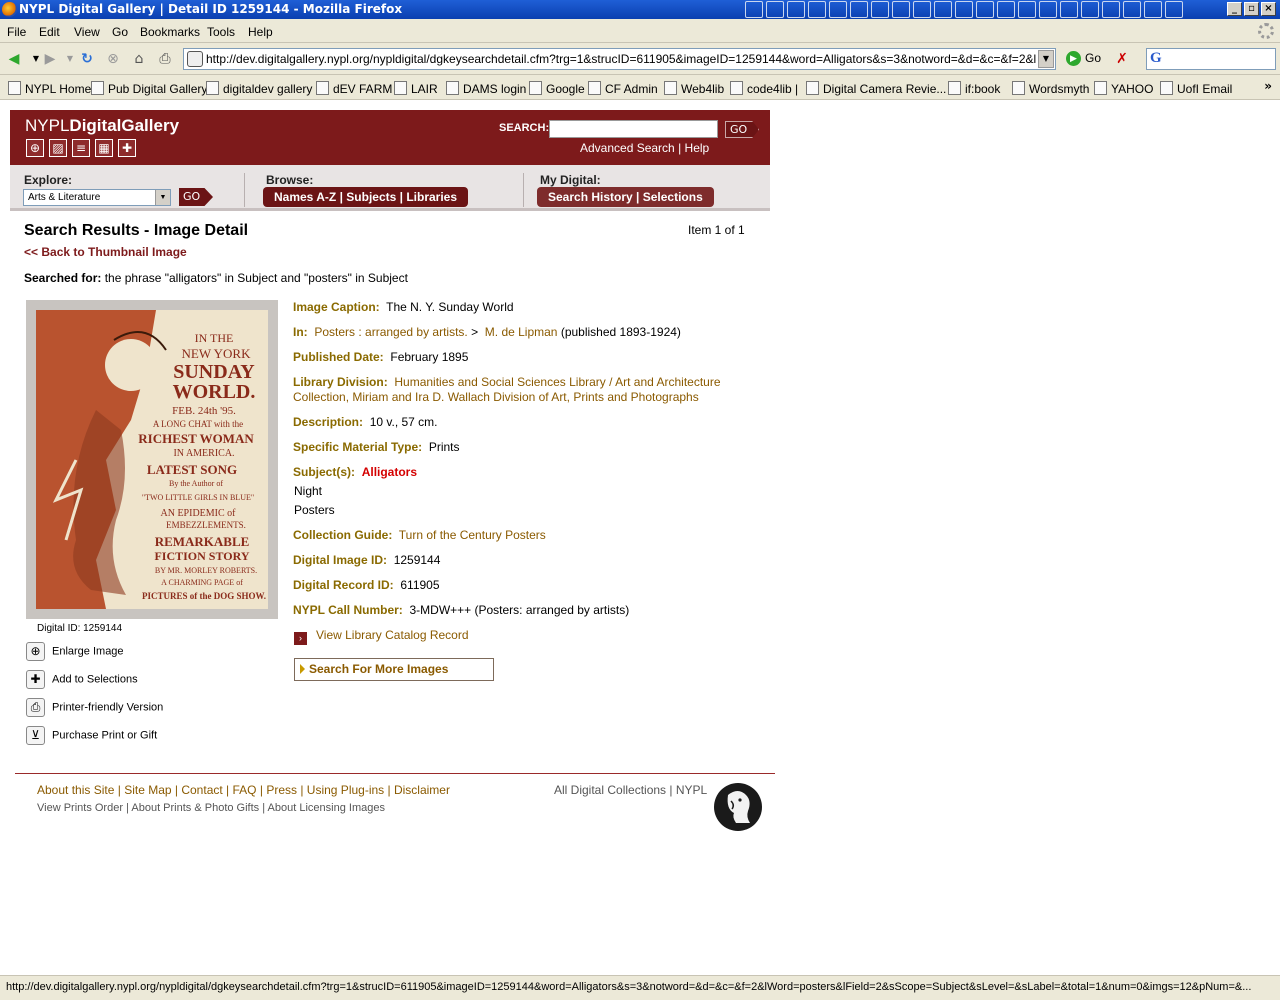 This screenshot has height=1000, width=1280. I want to click on bookmark-item: Pub Digital Gallery, so click(149, 88).